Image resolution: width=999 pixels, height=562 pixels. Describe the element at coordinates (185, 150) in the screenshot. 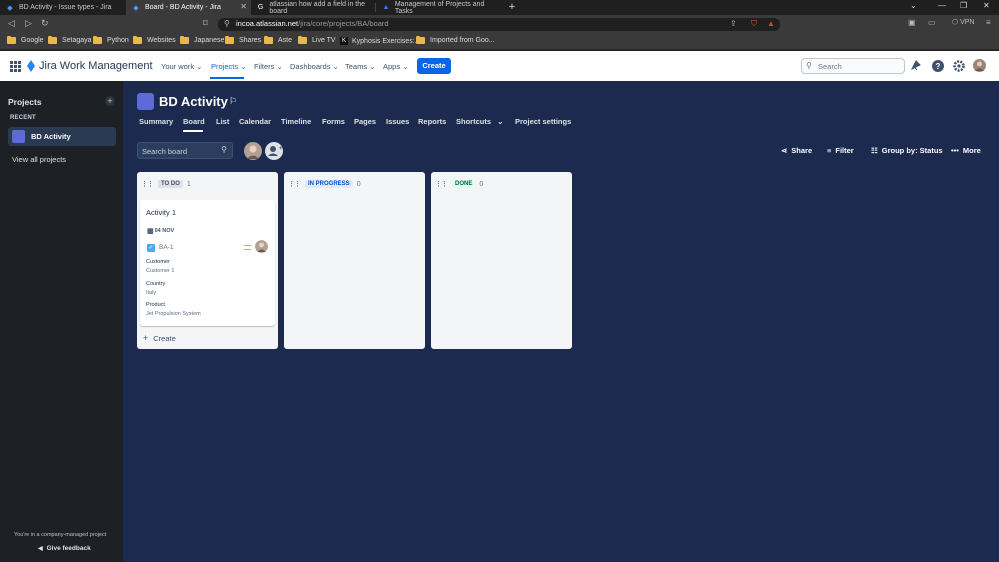

I see `board-search-input: Search board ⚲` at that location.